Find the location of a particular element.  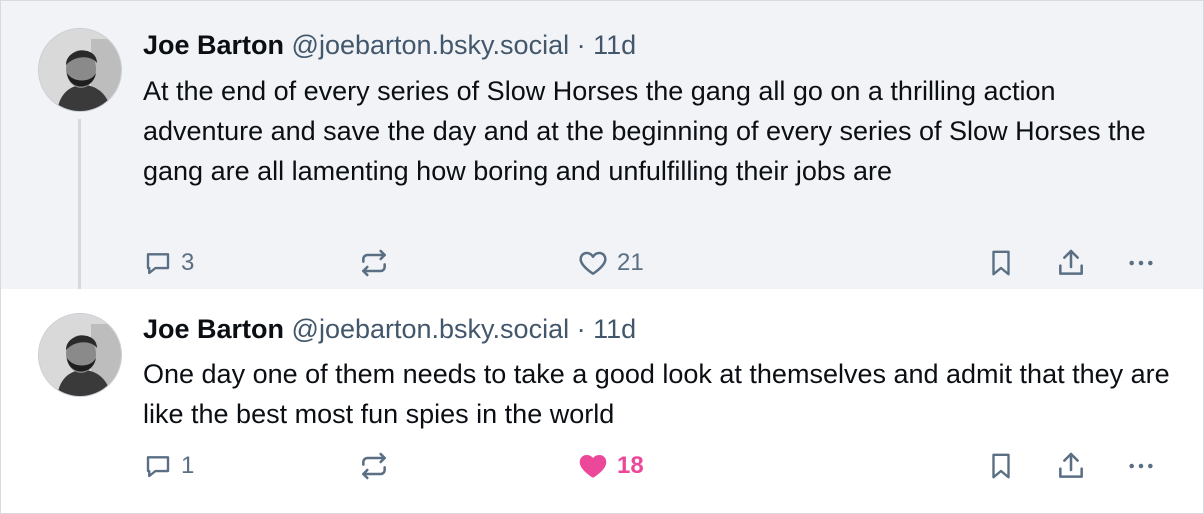

like-button: 21 is located at coordinates (610, 263).